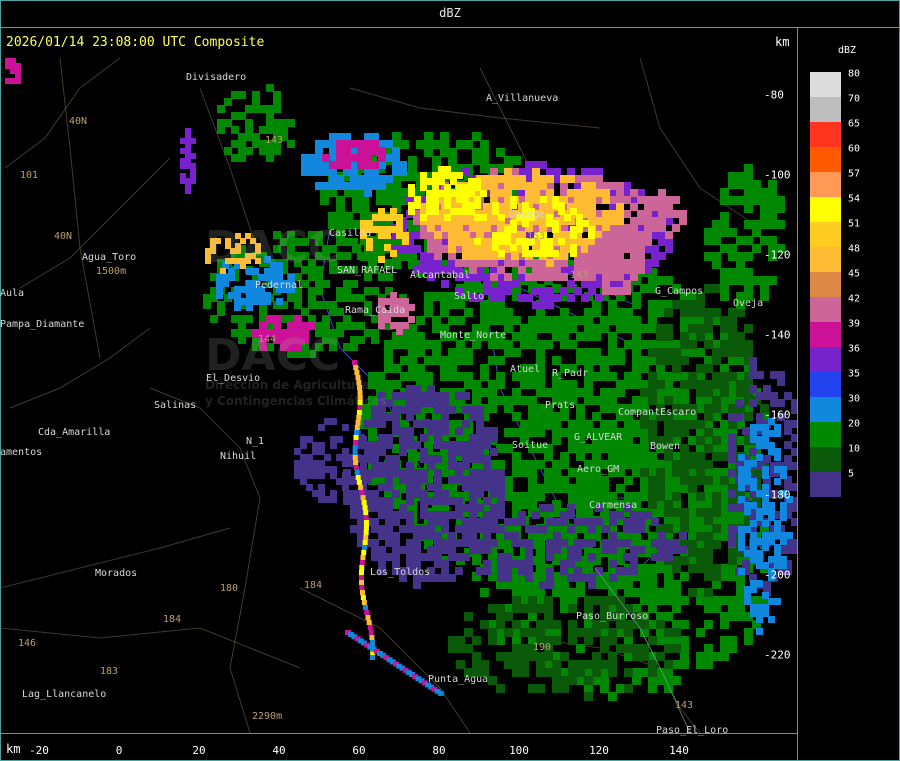 This screenshot has height=761, width=900. What do you see at coordinates (847, 50) in the screenshot?
I see `legend-title: dBZ` at bounding box center [847, 50].